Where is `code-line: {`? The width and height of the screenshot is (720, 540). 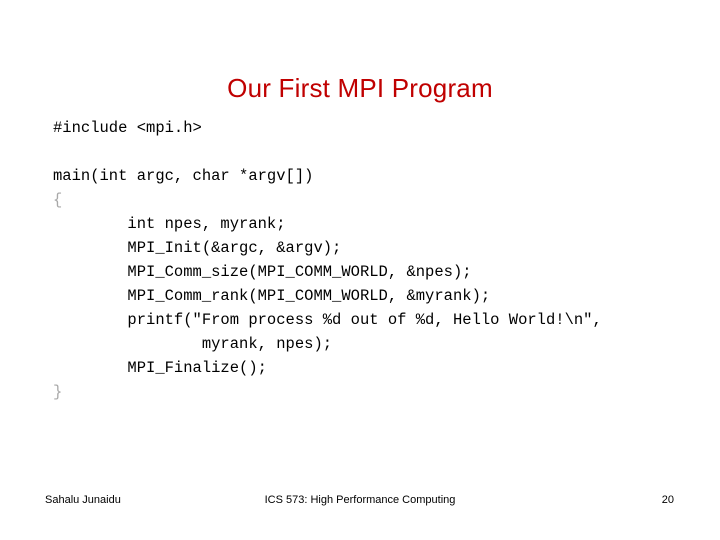
code-line: { is located at coordinates (58, 200).